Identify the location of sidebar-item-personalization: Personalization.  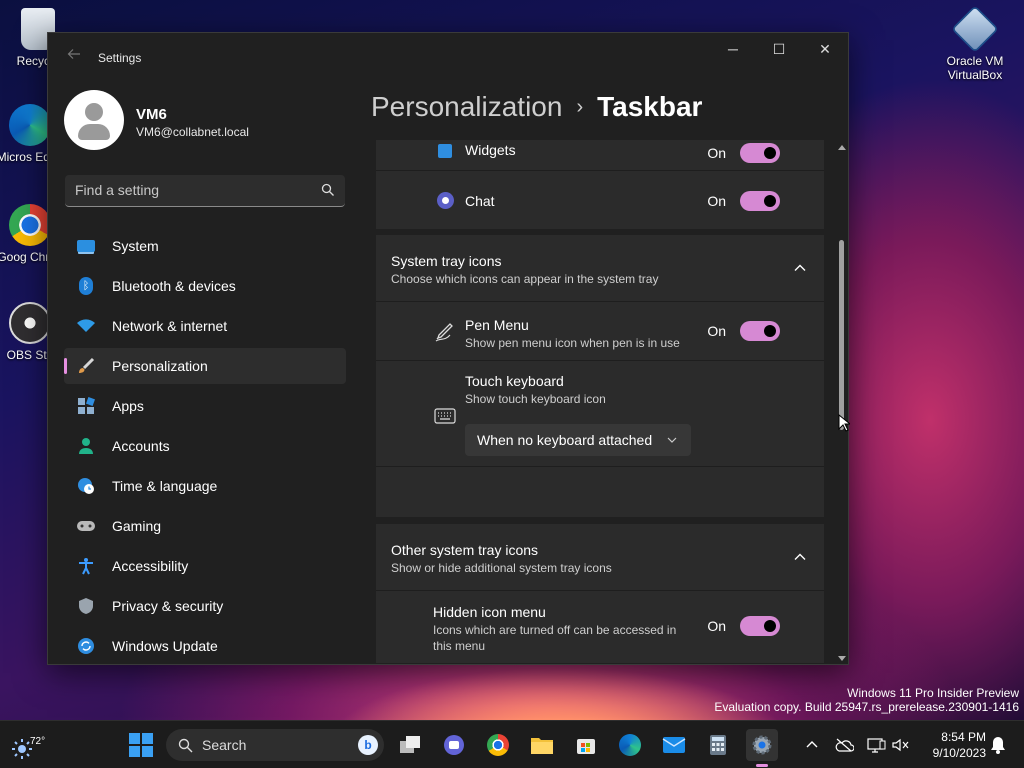
(205, 366).